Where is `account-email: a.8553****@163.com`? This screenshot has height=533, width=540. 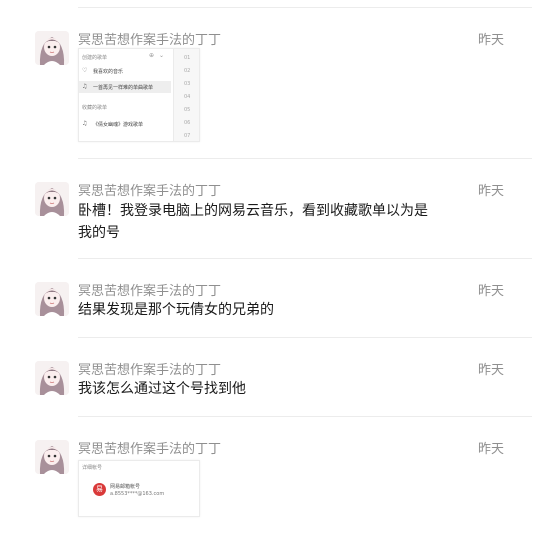 account-email: a.8553****@163.com is located at coordinates (137, 494).